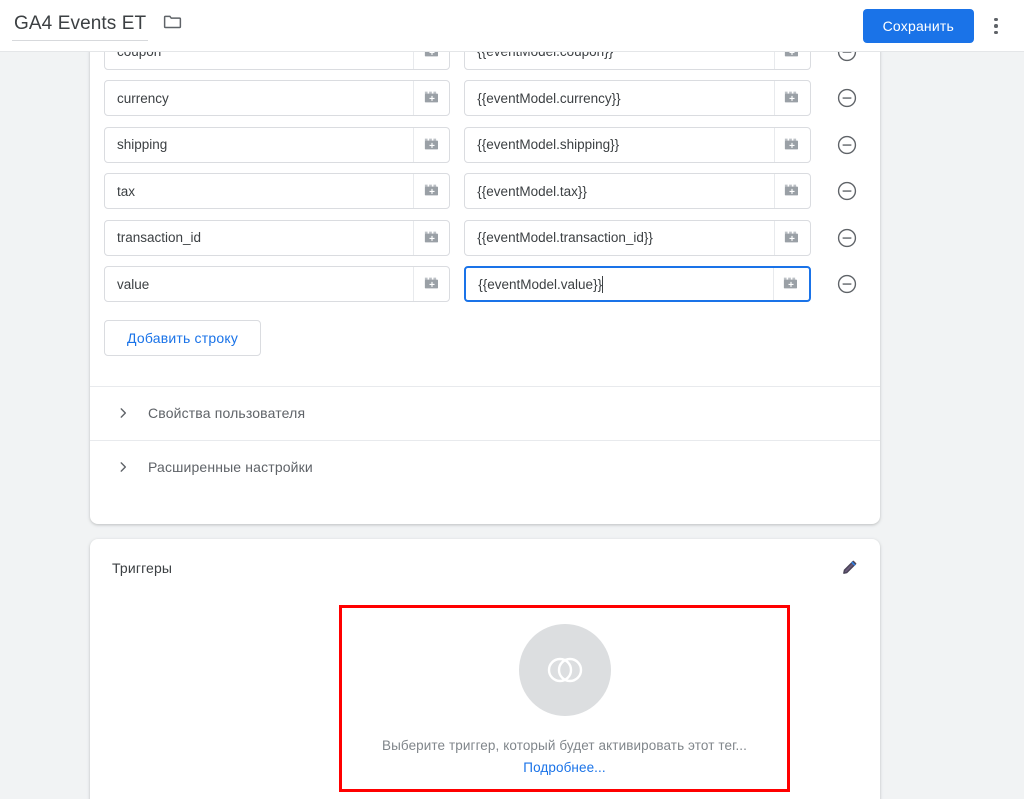  I want to click on title-group: GA4 Events ET, so click(97, 26).